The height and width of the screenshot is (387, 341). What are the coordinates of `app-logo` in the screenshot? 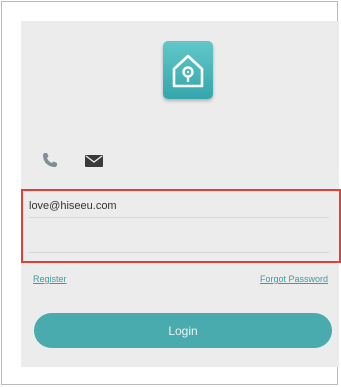 It's located at (188, 70).